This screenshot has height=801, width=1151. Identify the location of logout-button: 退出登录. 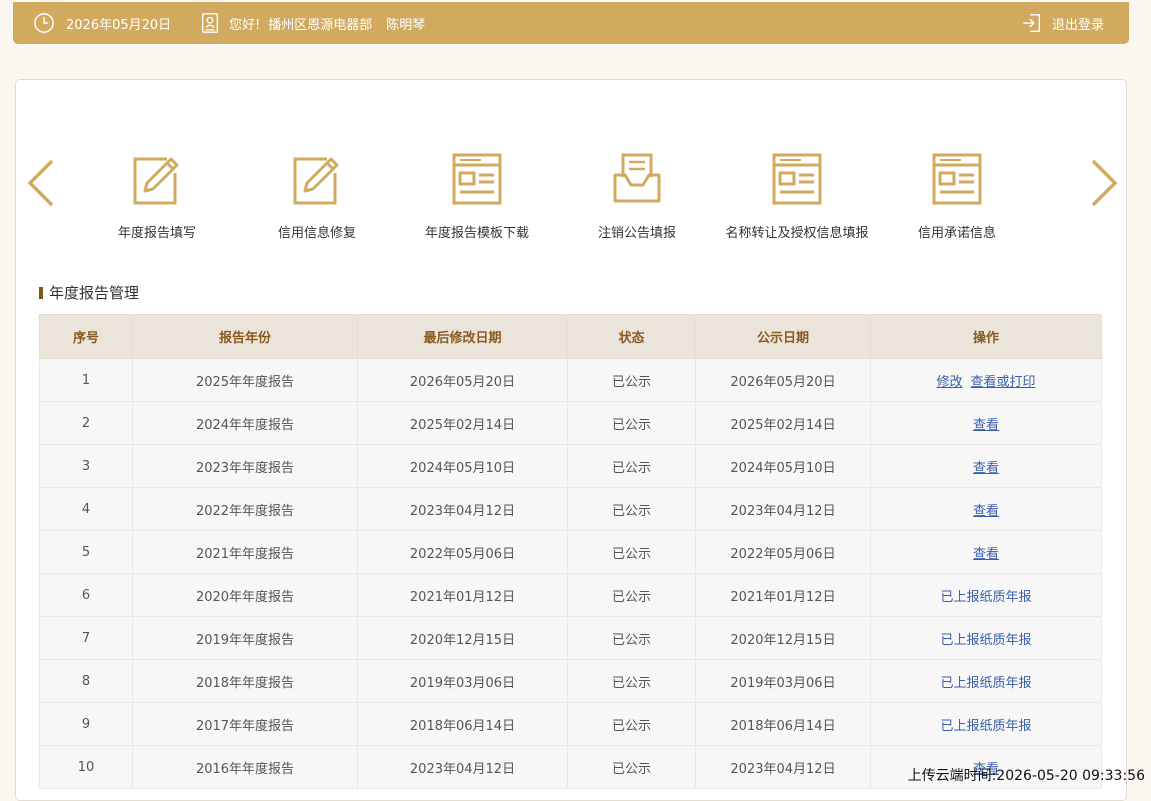
(1062, 23).